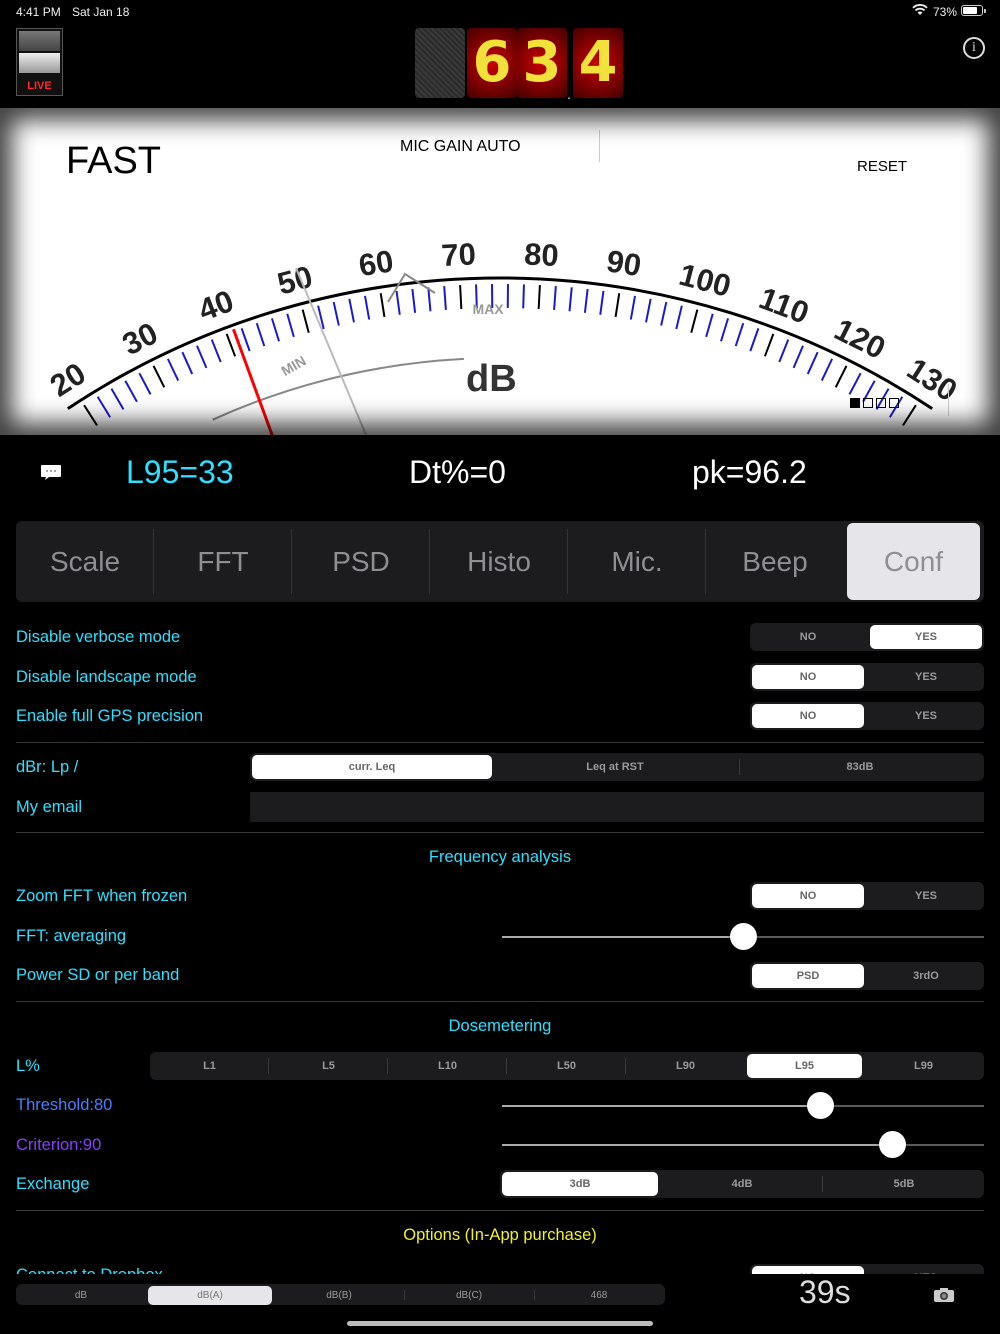 The height and width of the screenshot is (1334, 1000). Describe the element at coordinates (469, 1295) in the screenshot. I see `weighting-dbc: dB(C)` at that location.